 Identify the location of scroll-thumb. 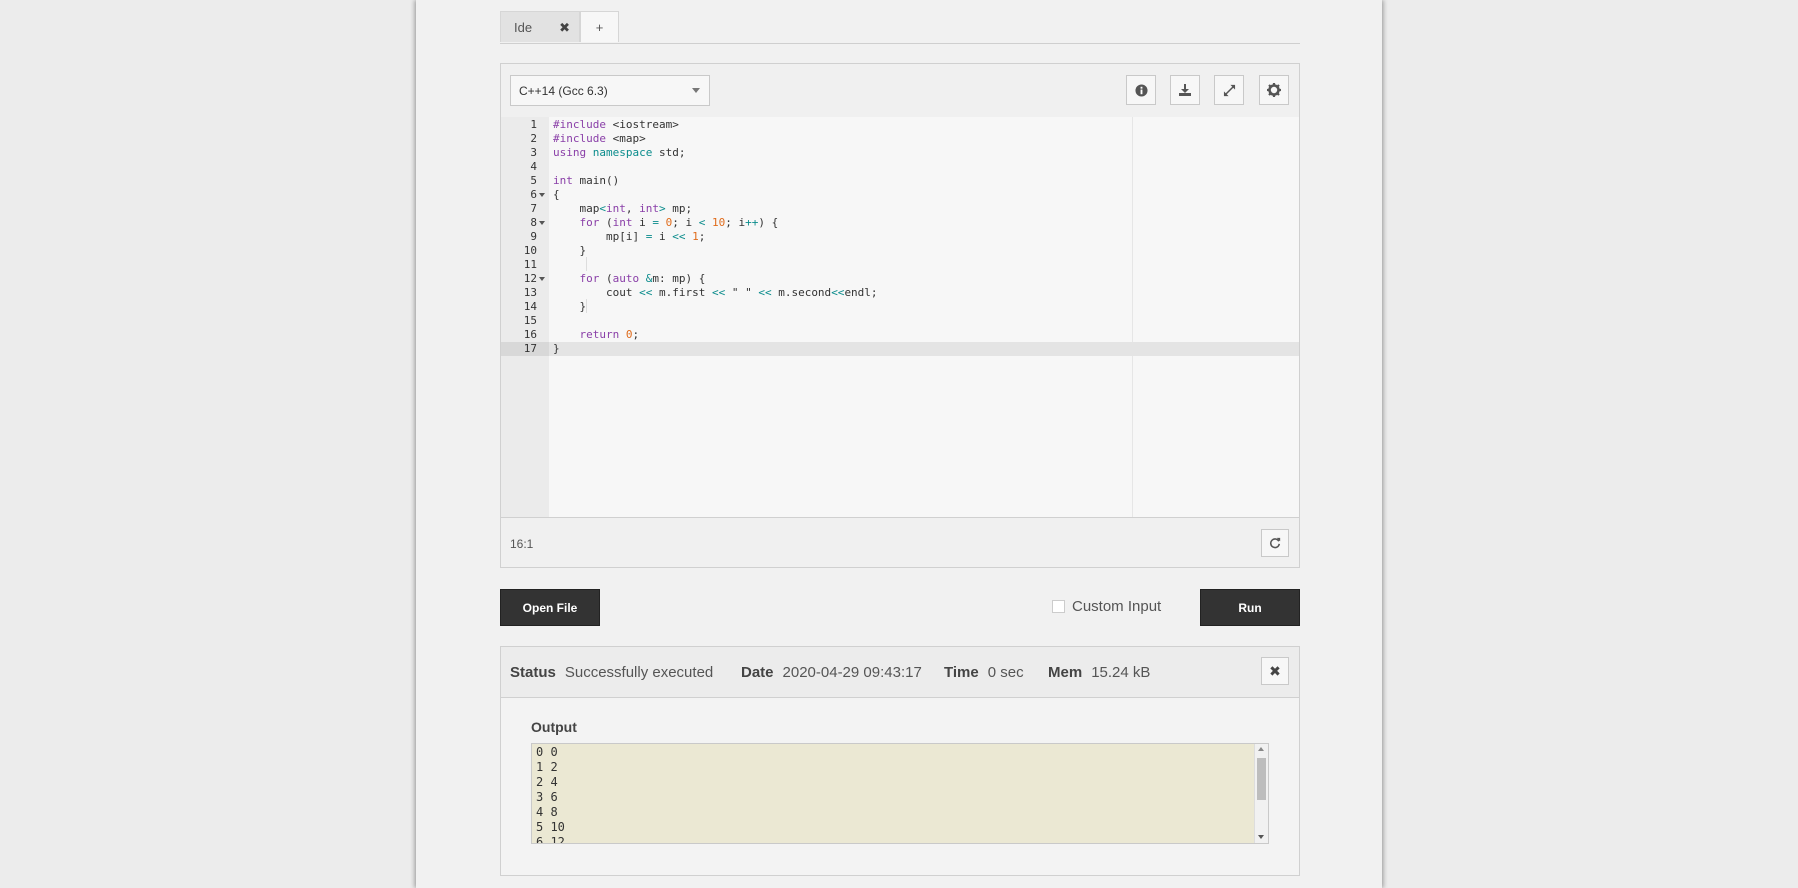
(1261, 779).